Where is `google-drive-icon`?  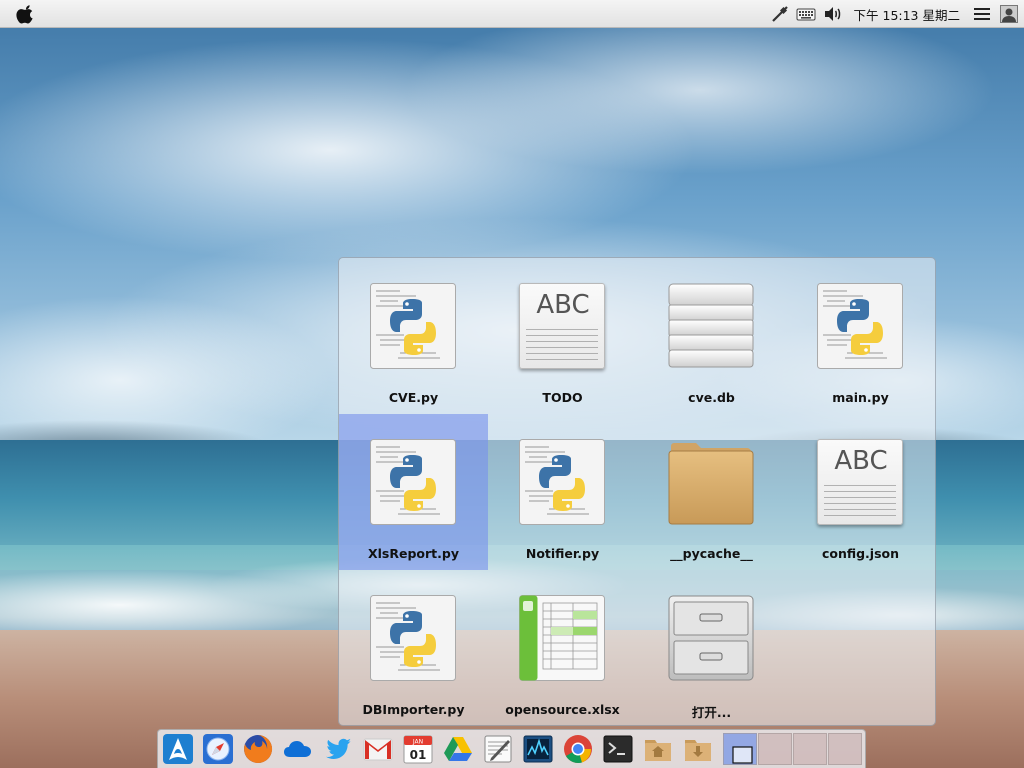 google-drive-icon is located at coordinates (458, 749).